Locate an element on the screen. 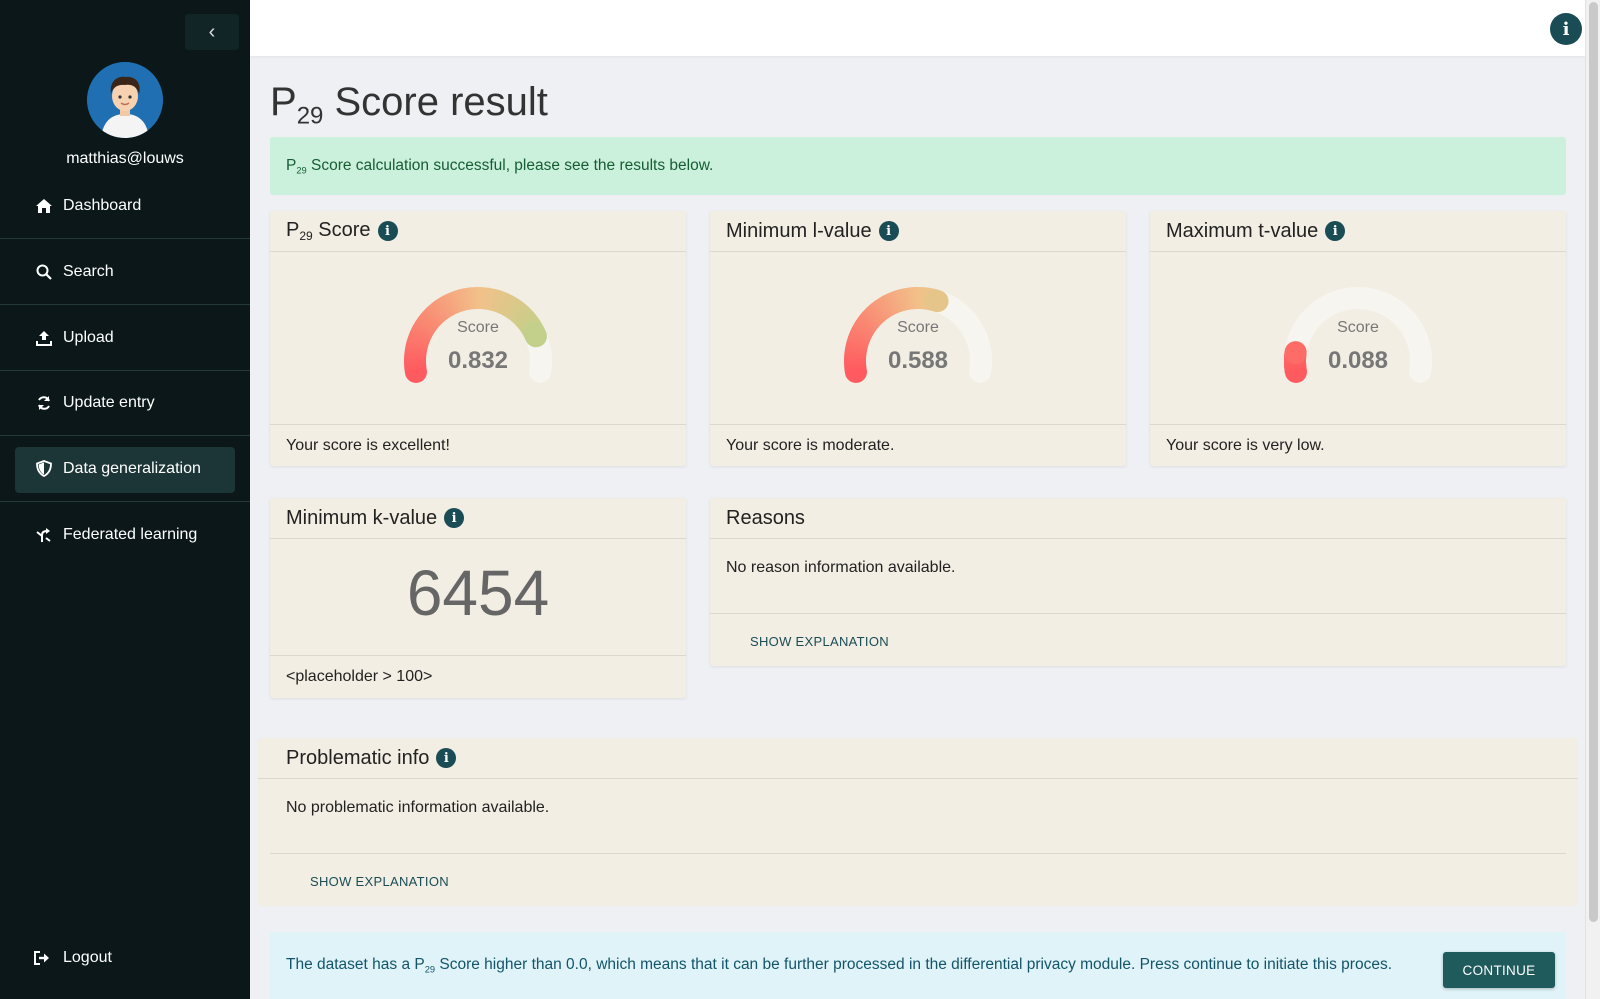 This screenshot has width=1600, height=999. gauge-value: 0.088 is located at coordinates (1358, 360).